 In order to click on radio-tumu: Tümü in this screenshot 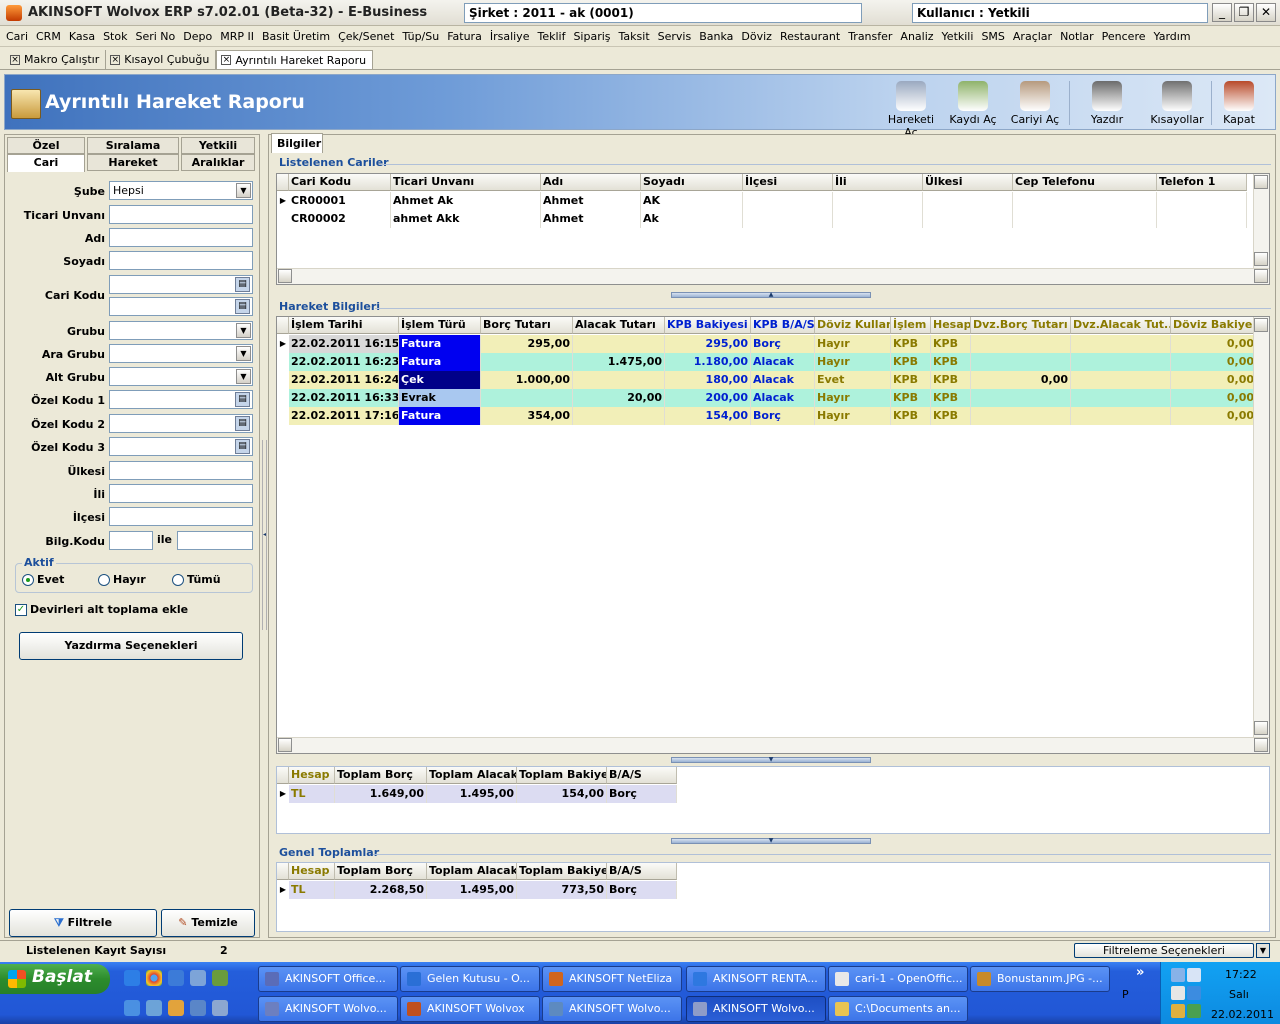, I will do `click(196, 579)`.